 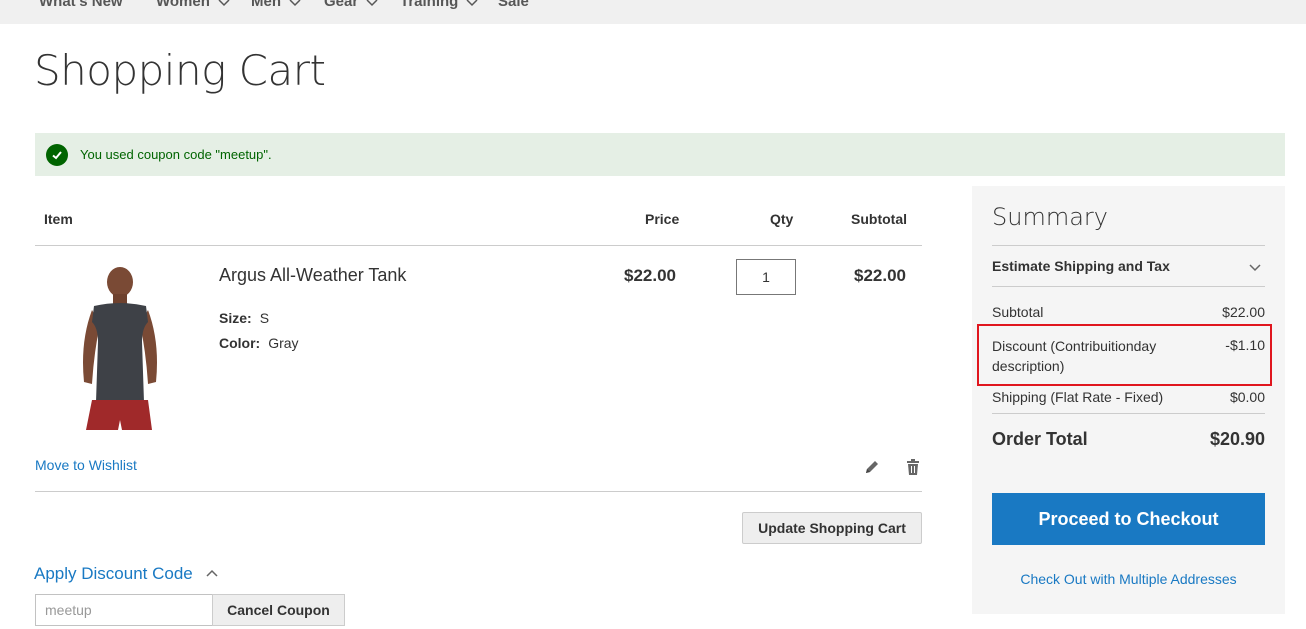 I want to click on nav-item-gear: Gear, so click(x=351, y=5).